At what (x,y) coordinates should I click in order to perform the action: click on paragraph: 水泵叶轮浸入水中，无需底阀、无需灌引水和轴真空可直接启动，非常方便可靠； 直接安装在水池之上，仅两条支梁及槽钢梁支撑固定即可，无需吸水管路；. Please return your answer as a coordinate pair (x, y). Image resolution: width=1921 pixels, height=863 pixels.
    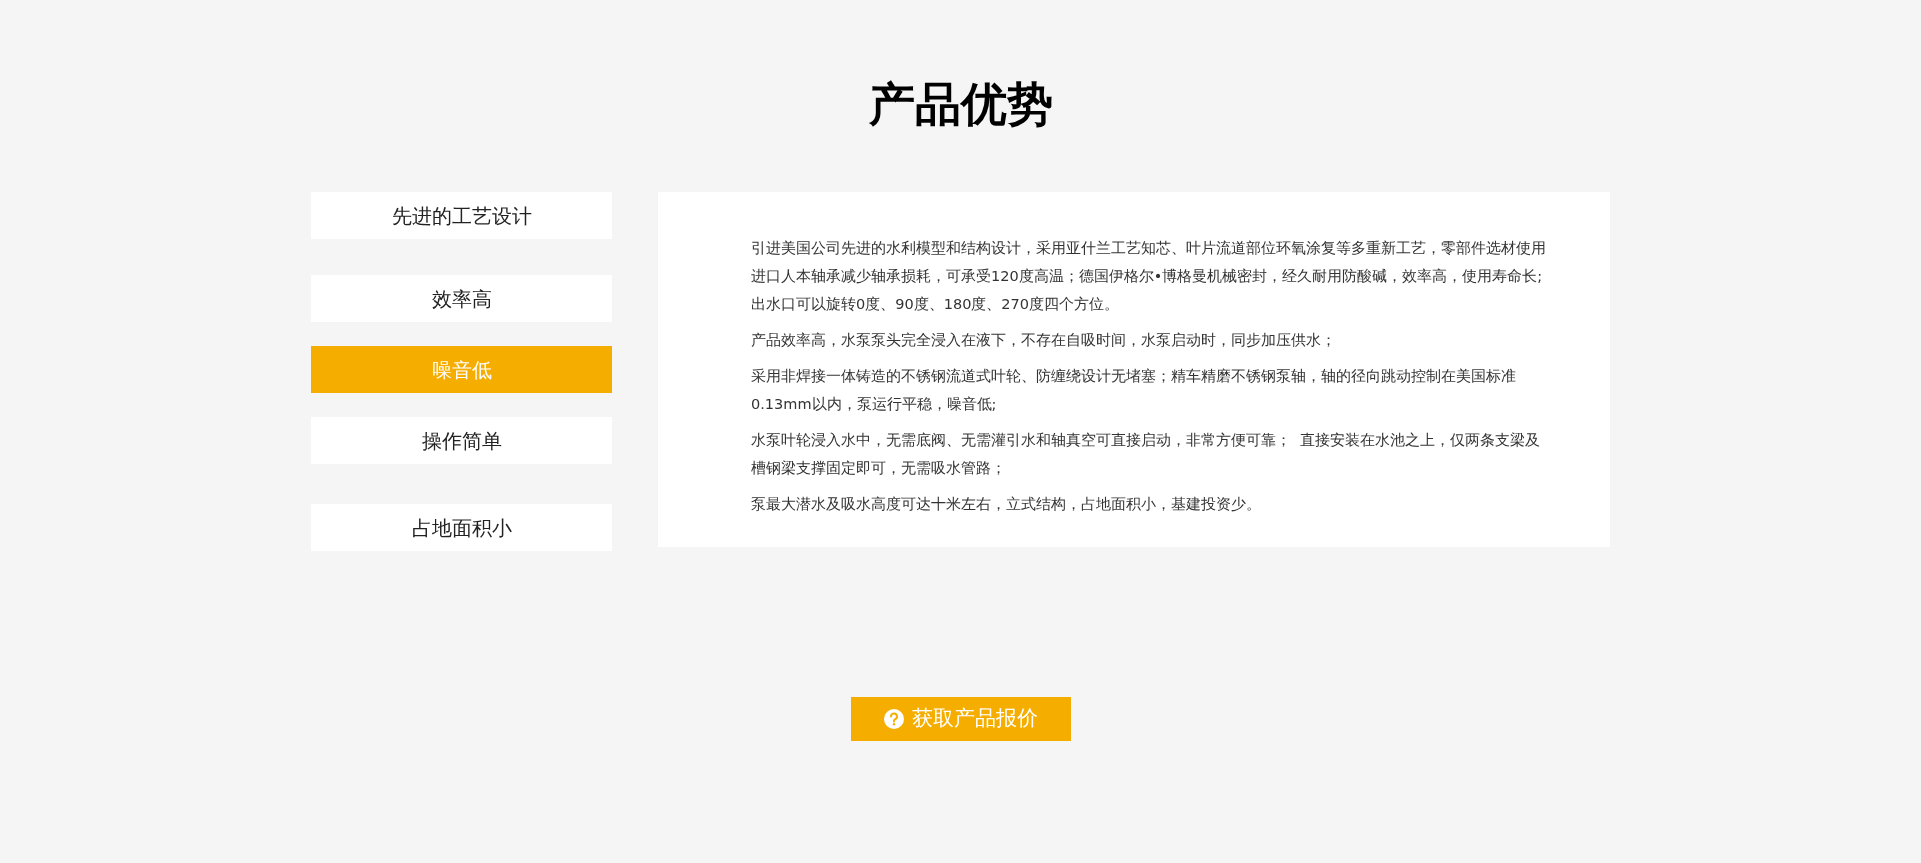
    Looking at the image, I should click on (1146, 454).